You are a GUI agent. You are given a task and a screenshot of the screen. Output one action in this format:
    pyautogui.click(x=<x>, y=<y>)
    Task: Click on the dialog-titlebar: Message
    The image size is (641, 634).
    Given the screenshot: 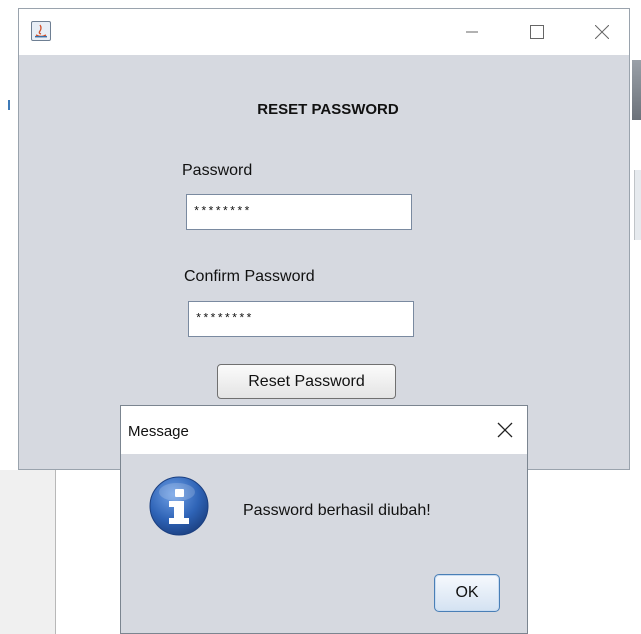 What is the action you would take?
    pyautogui.click(x=324, y=430)
    